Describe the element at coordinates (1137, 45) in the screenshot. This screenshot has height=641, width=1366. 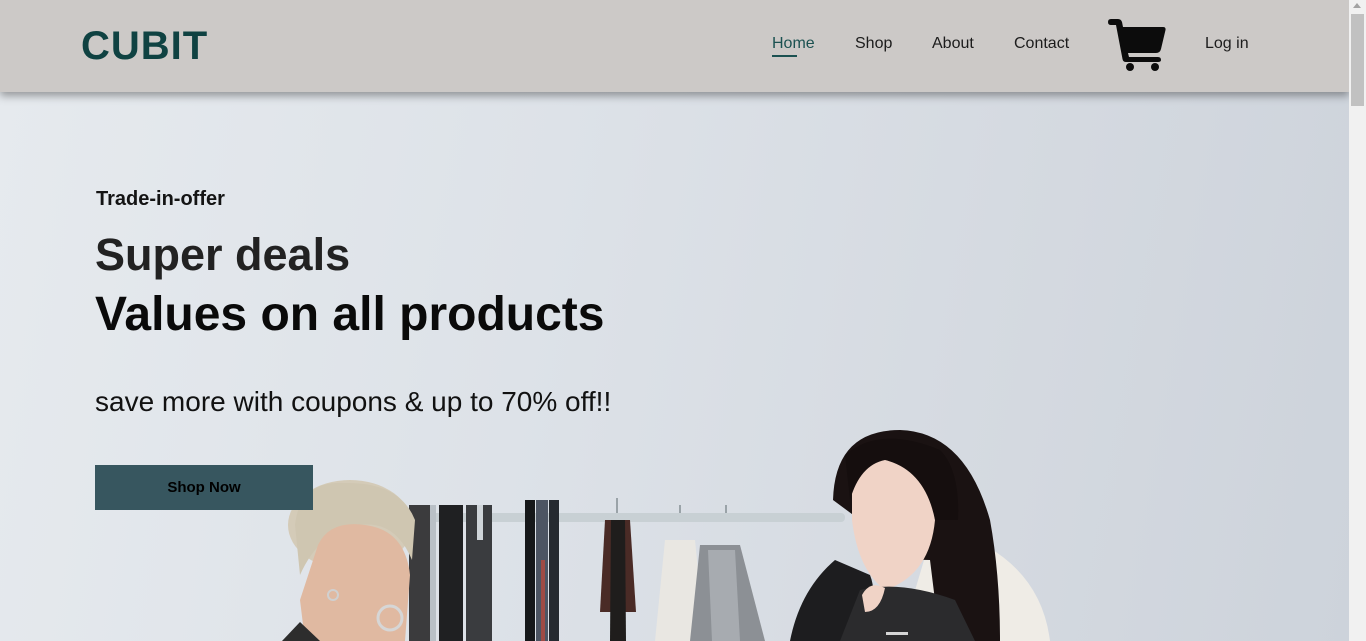
I see `shopping-cart-icon` at that location.